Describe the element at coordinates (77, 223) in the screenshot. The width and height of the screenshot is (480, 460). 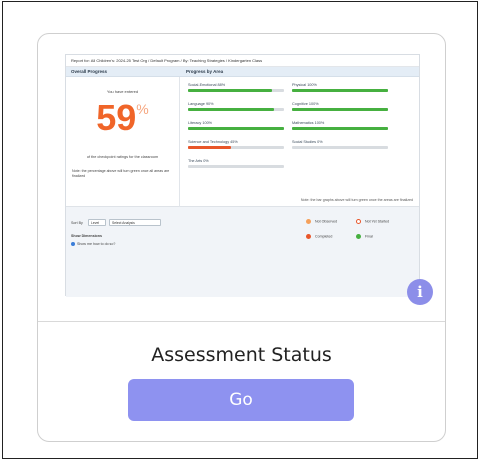
I see `sort-by-label: Sort By` at that location.